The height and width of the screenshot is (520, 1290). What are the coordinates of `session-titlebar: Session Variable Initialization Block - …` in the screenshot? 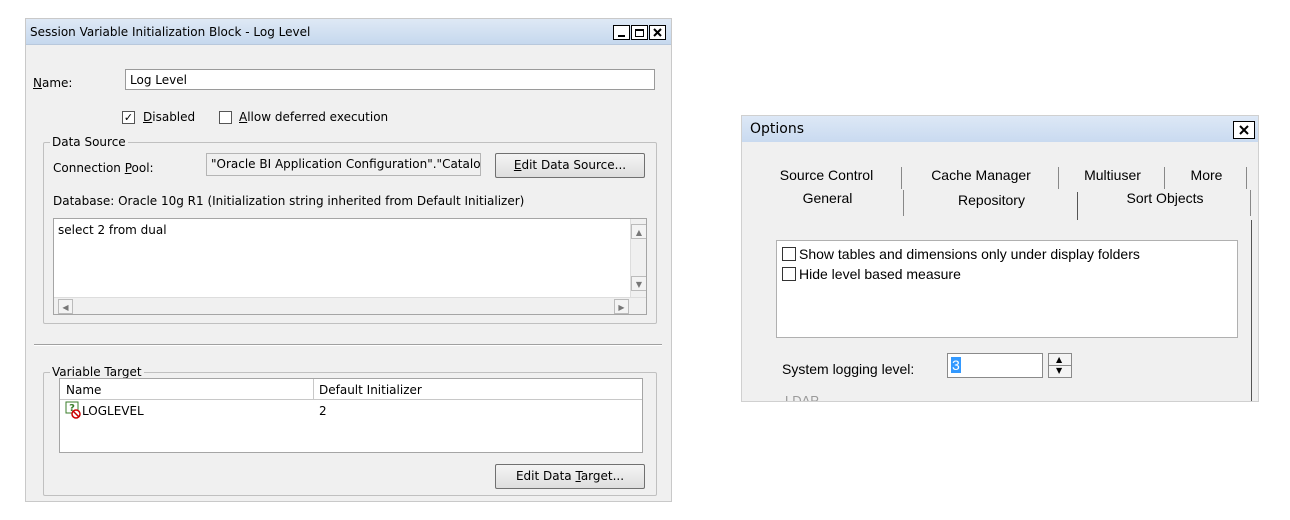 It's located at (348, 32).